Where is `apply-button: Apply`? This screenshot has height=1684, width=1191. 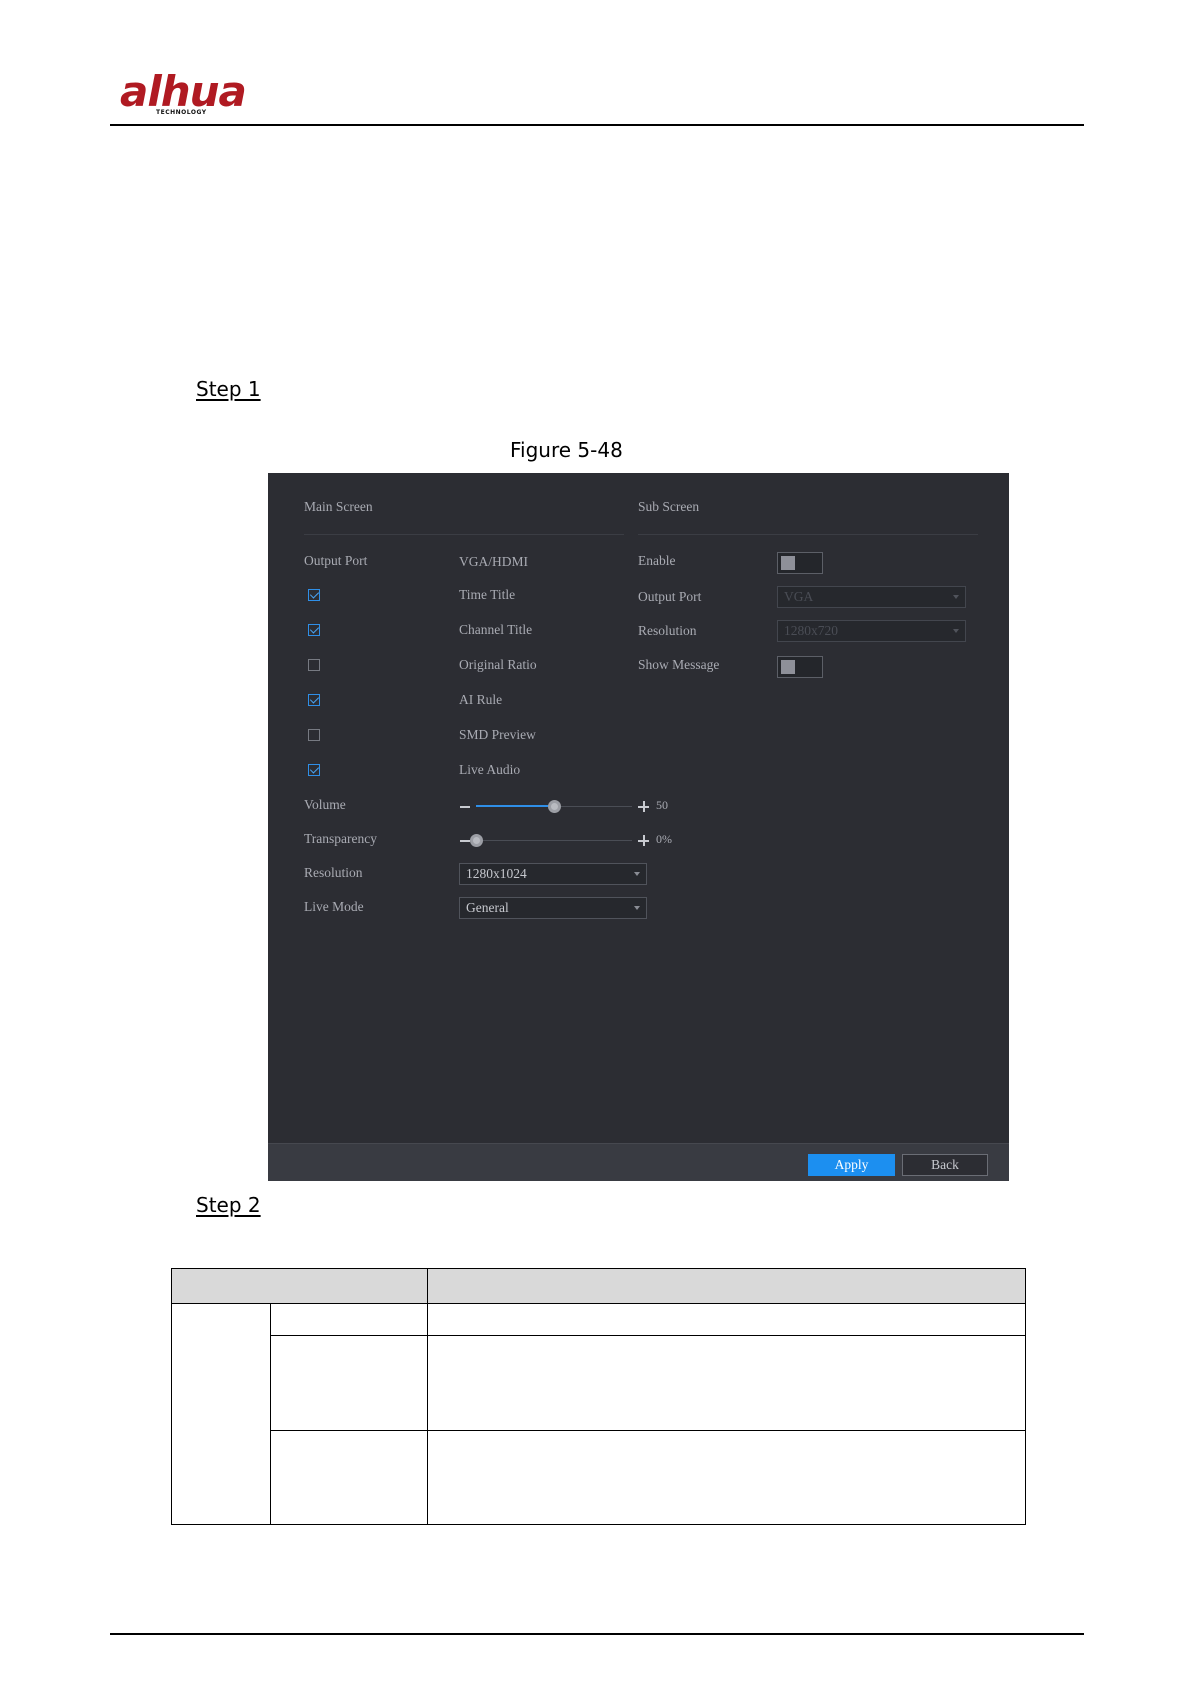 apply-button: Apply is located at coordinates (851, 1165).